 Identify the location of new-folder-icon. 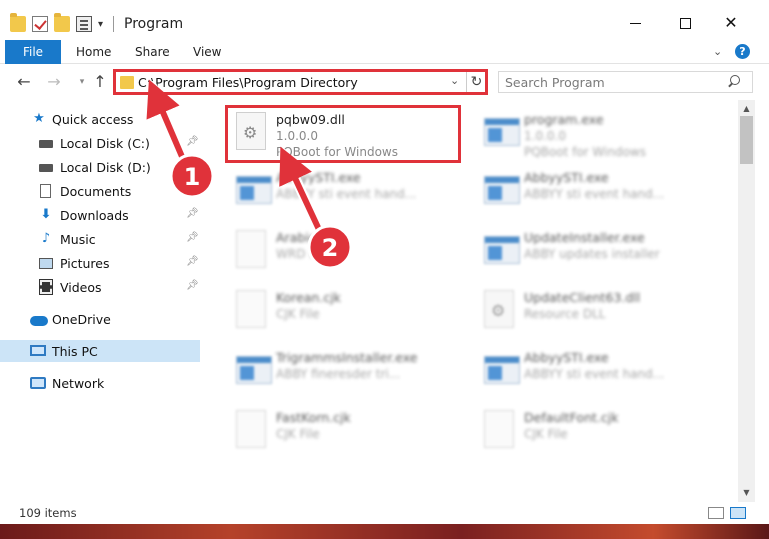
(62, 22).